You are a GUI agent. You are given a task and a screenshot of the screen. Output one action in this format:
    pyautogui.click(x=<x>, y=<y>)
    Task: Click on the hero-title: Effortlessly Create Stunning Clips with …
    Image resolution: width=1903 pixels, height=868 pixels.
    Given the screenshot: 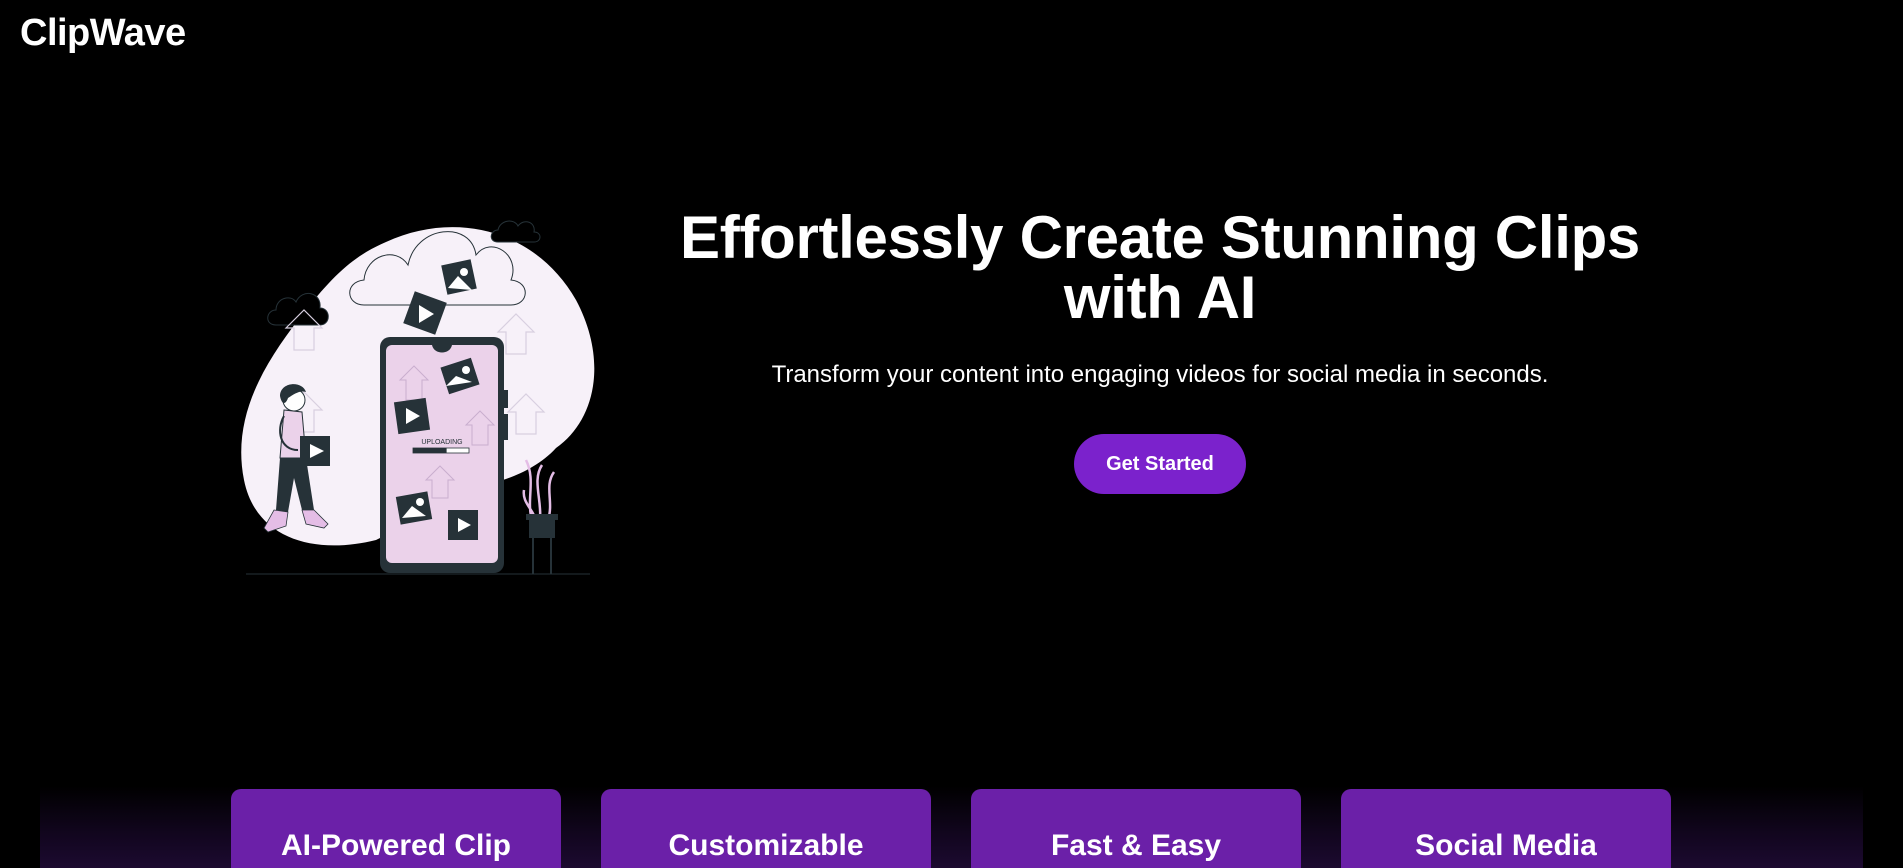 What is the action you would take?
    pyautogui.click(x=1160, y=267)
    